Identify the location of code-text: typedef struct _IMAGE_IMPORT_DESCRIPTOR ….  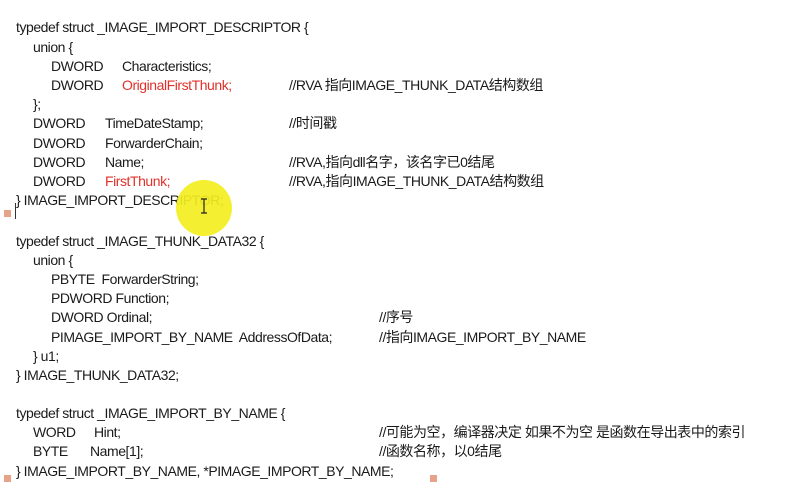
(162, 27).